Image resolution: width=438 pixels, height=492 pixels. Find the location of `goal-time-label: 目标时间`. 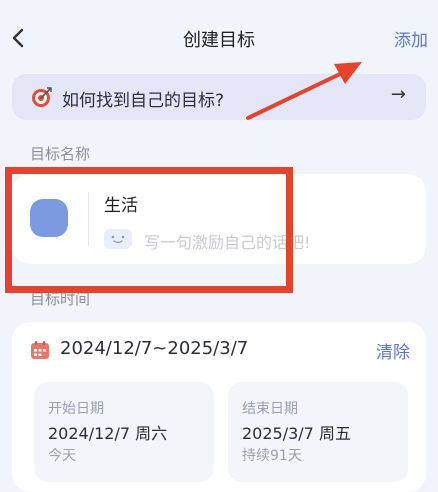

goal-time-label: 目标时间 is located at coordinates (60, 299).